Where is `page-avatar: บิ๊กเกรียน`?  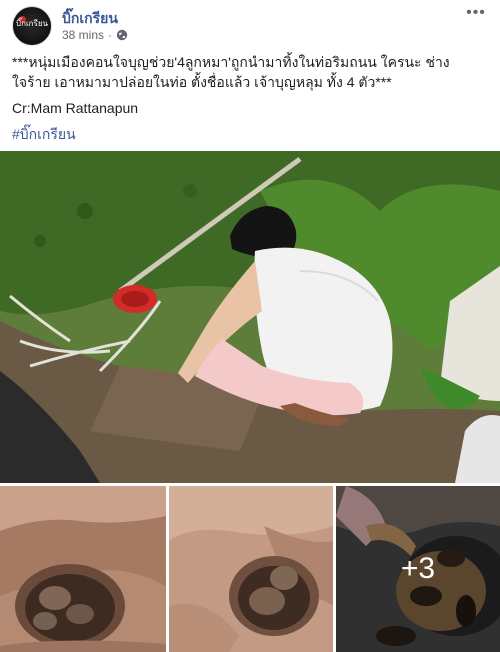
page-avatar: บิ๊กเกรียน is located at coordinates (32, 26).